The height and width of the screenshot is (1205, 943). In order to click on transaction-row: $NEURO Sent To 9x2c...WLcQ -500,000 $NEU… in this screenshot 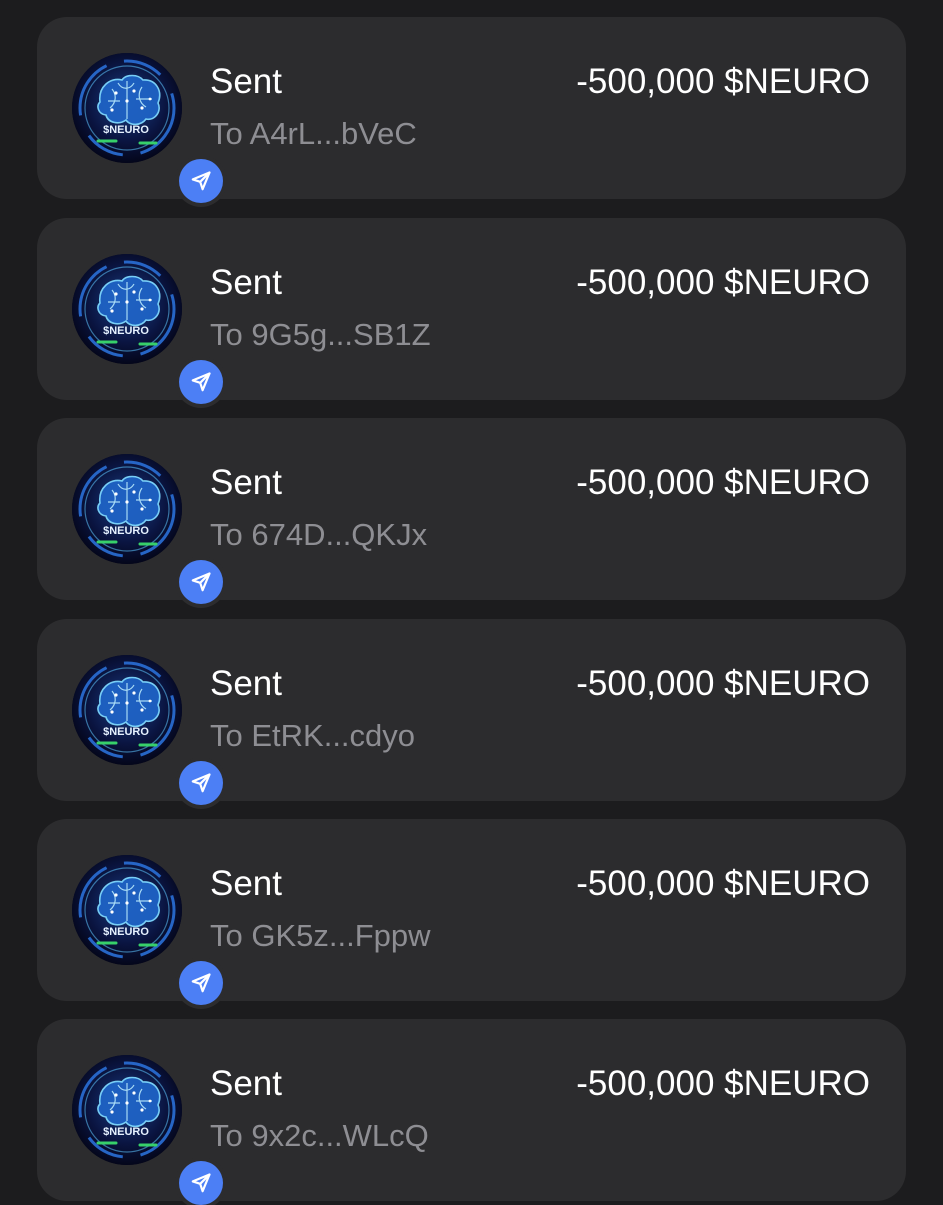, I will do `click(471, 1112)`.